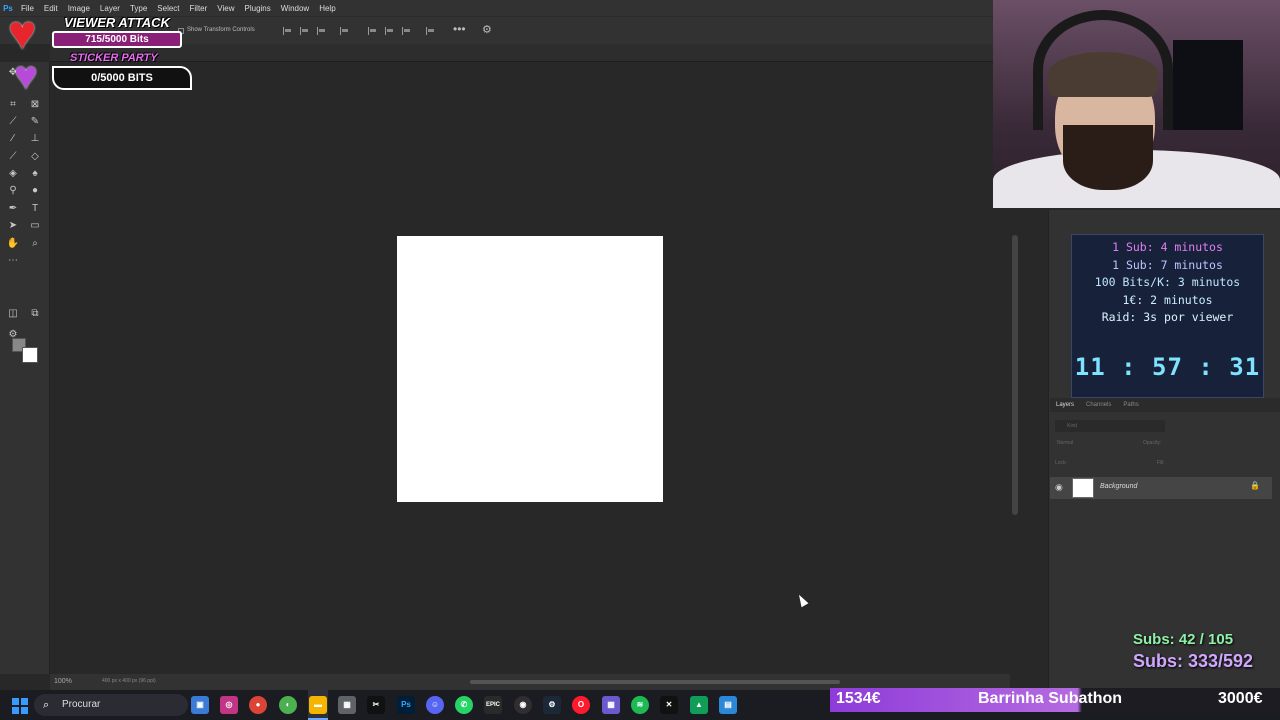  What do you see at coordinates (406, 705) in the screenshot?
I see `photoshop-icon: Ps` at bounding box center [406, 705].